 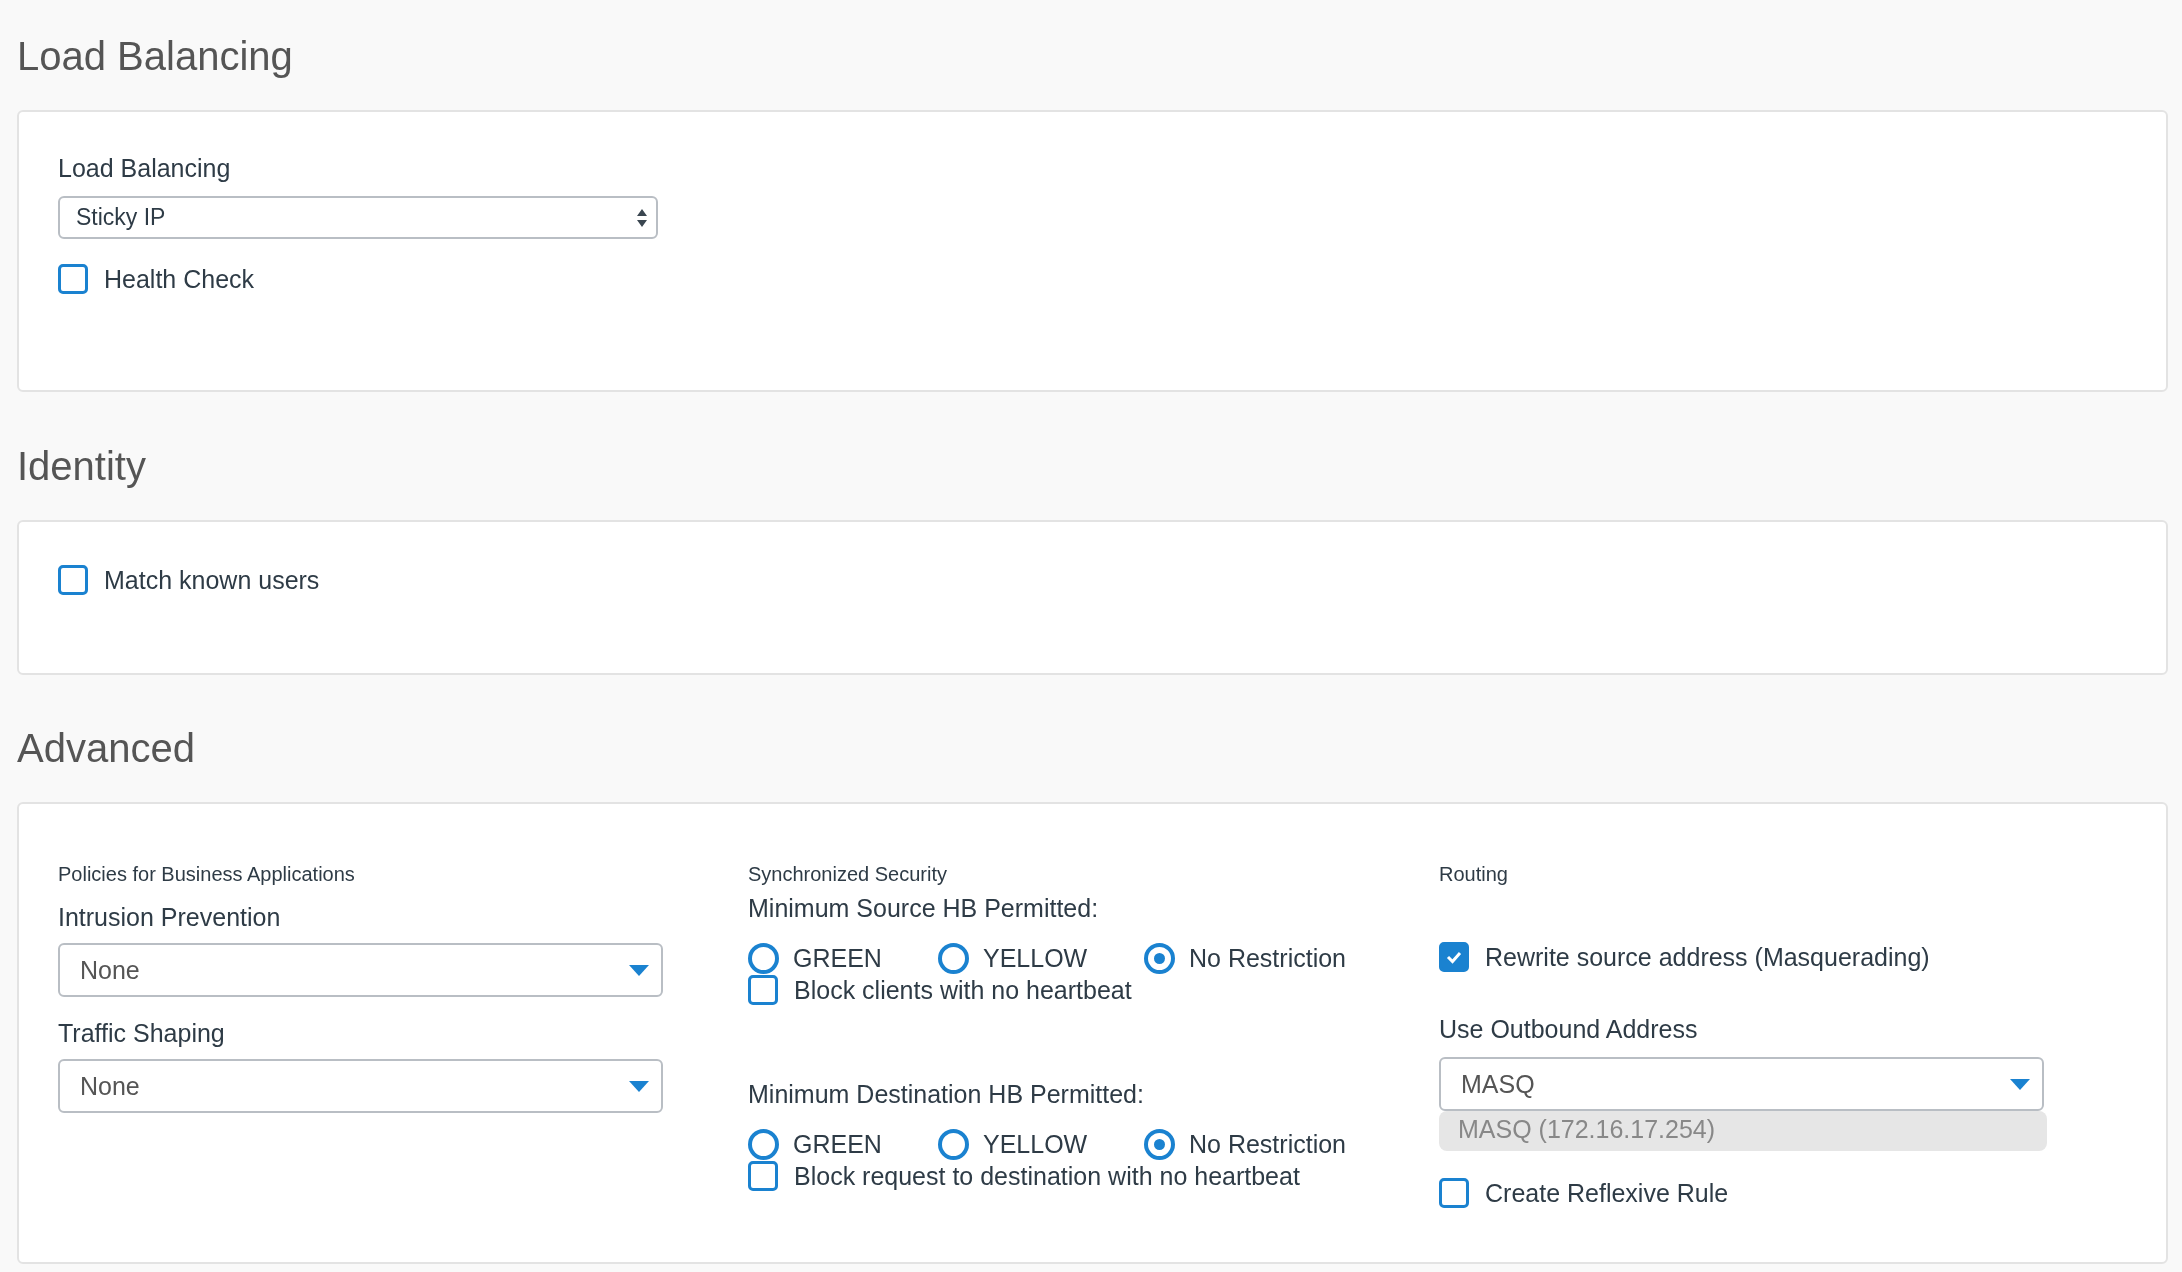 I want to click on checkbox-label: Block request to destination with no heartbeat, so click(x=1047, y=1176).